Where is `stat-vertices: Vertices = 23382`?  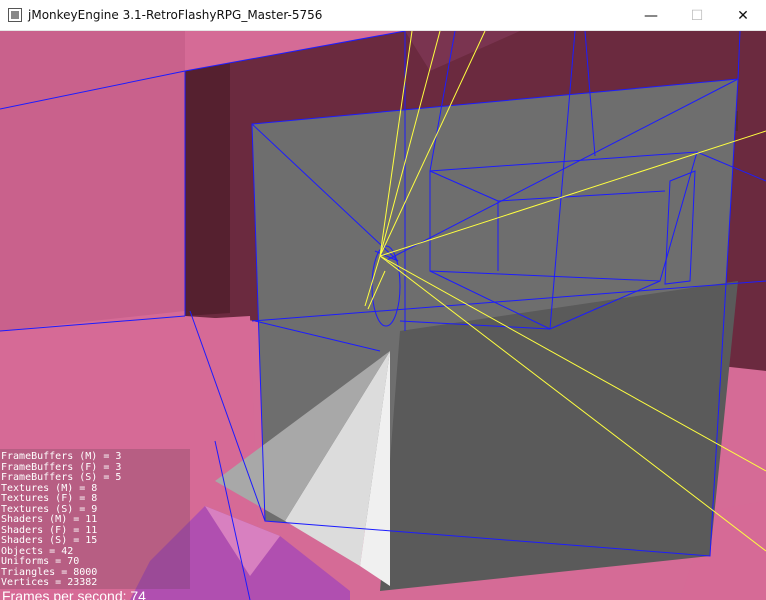
stat-vertices: Vertices = 23382 is located at coordinates (49, 582).